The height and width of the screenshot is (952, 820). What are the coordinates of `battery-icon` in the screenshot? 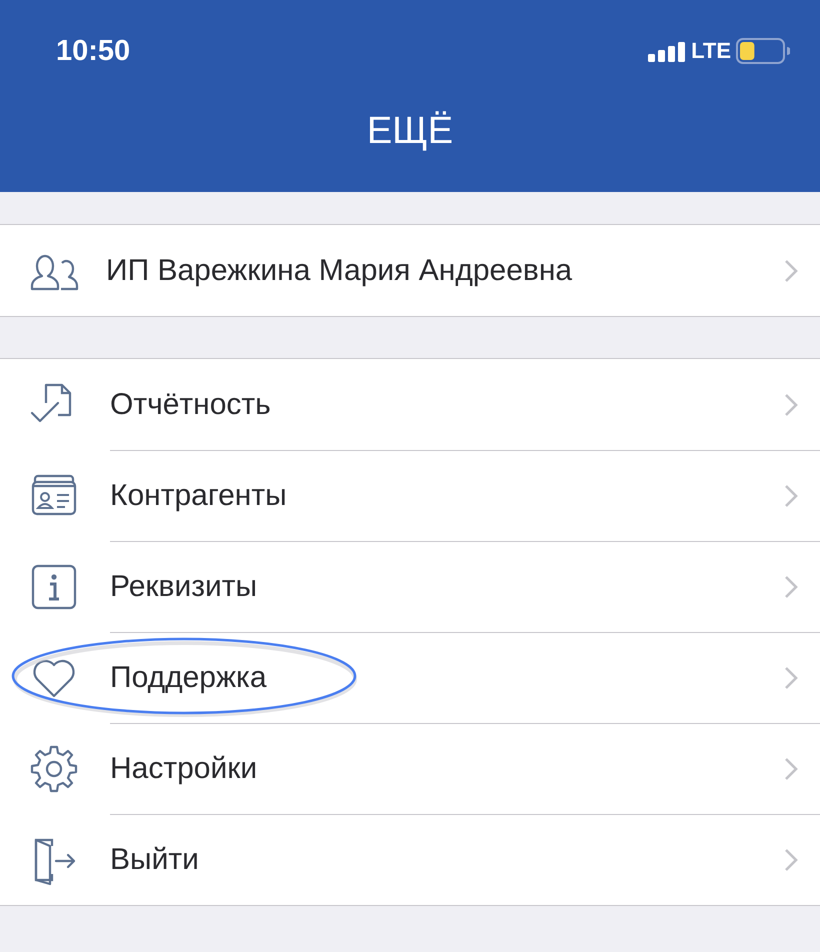 It's located at (763, 51).